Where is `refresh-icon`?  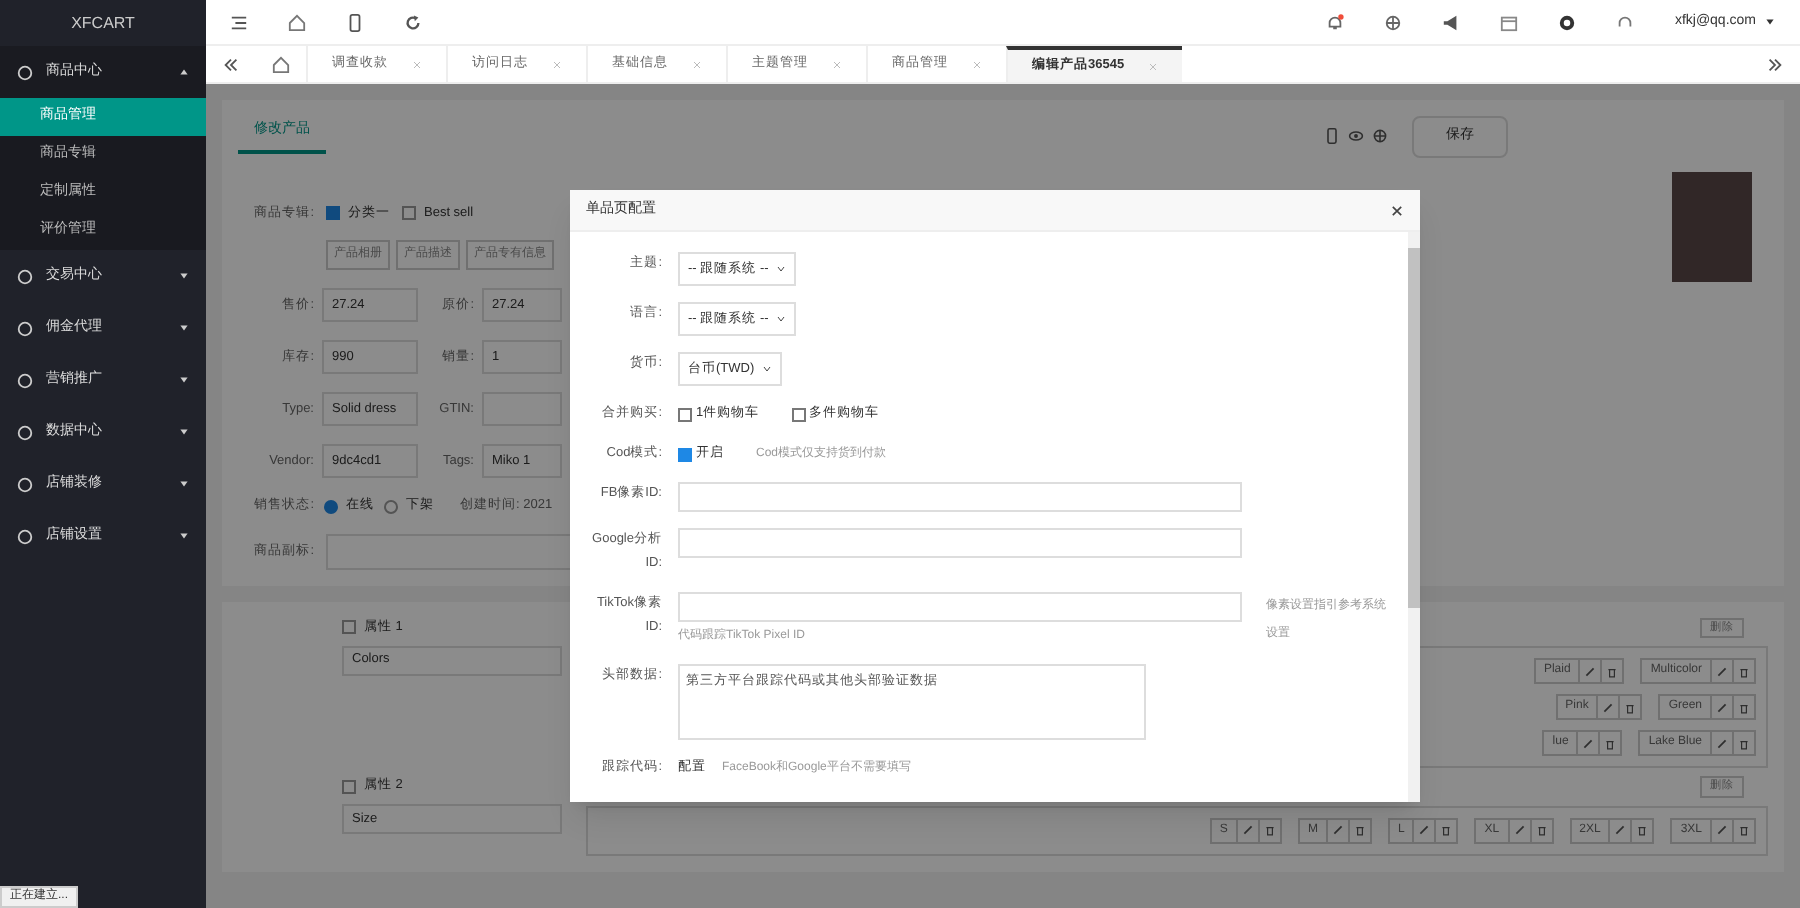 refresh-icon is located at coordinates (413, 22).